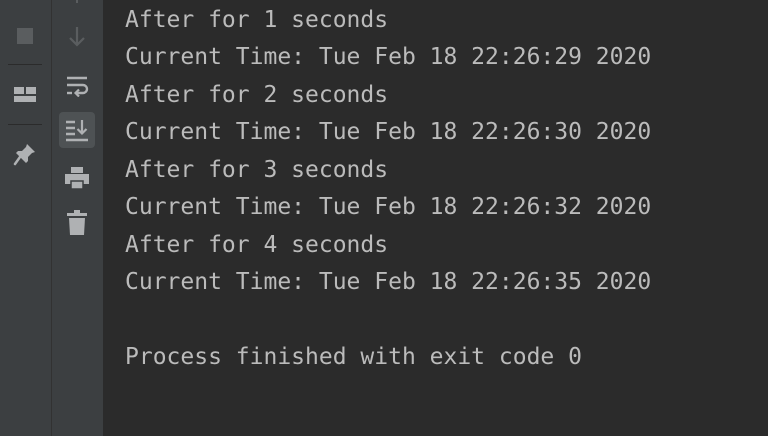 The width and height of the screenshot is (768, 436). I want to click on up-arrow-icon, so click(77, 3).